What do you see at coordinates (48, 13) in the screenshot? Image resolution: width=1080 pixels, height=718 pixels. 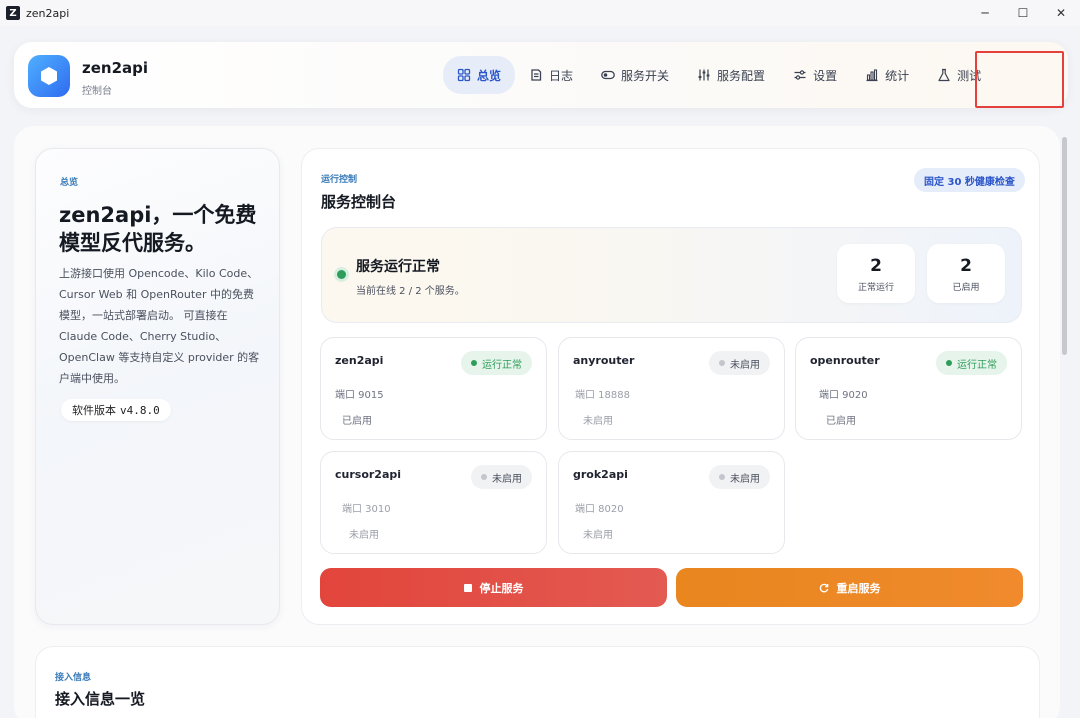 I see `window-title: zen2api` at bounding box center [48, 13].